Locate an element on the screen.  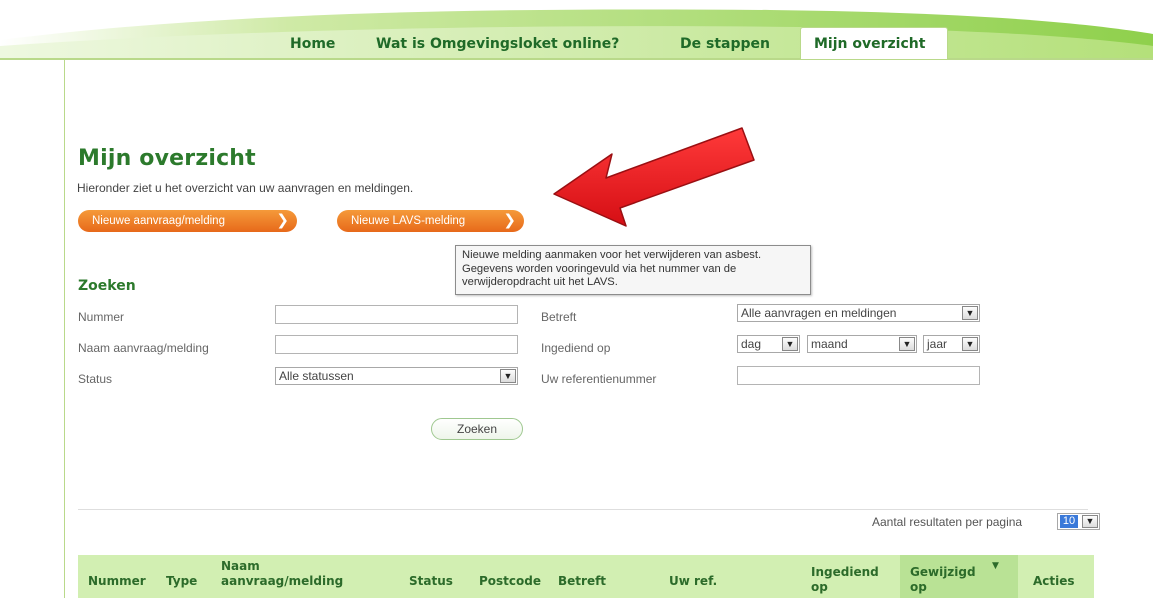
naam-input is located at coordinates (396, 344).